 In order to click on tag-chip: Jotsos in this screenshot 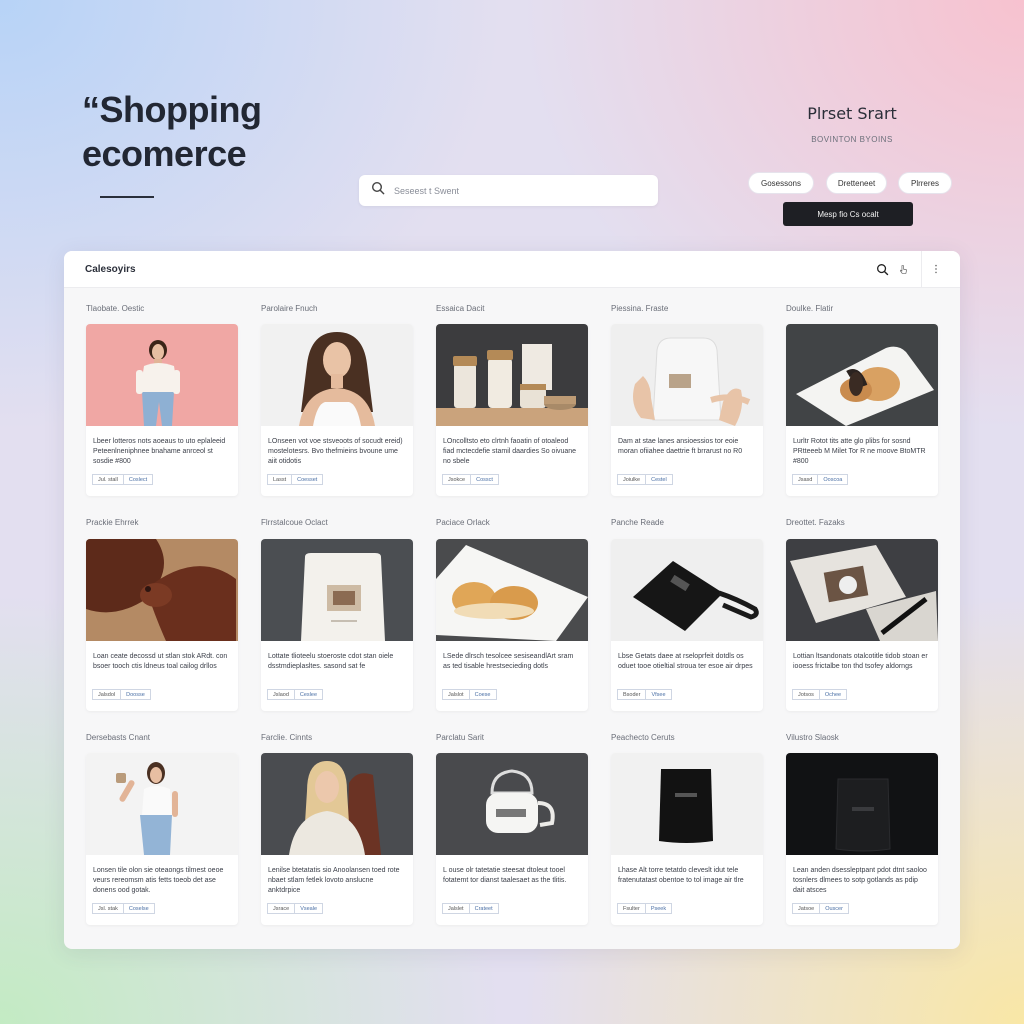, I will do `click(806, 694)`.